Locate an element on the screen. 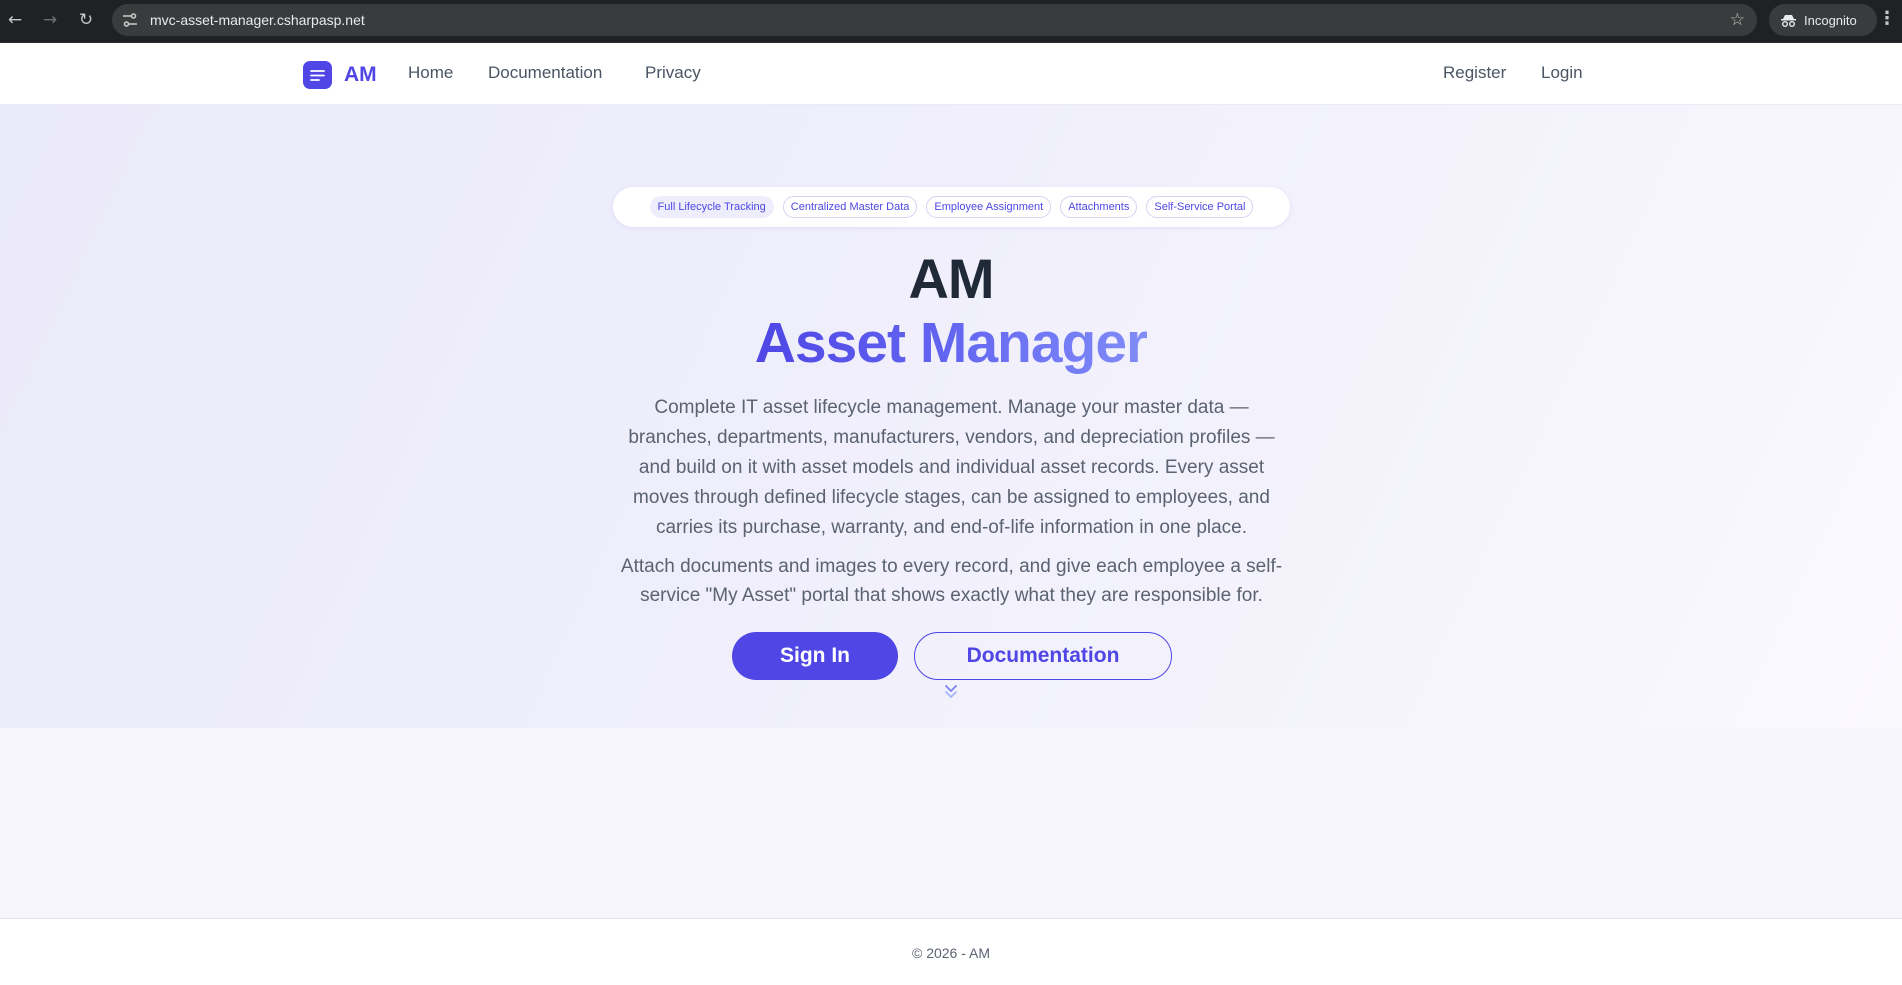 The height and width of the screenshot is (985, 1902). bookmark-star-icon: ☆ is located at coordinates (1737, 20).